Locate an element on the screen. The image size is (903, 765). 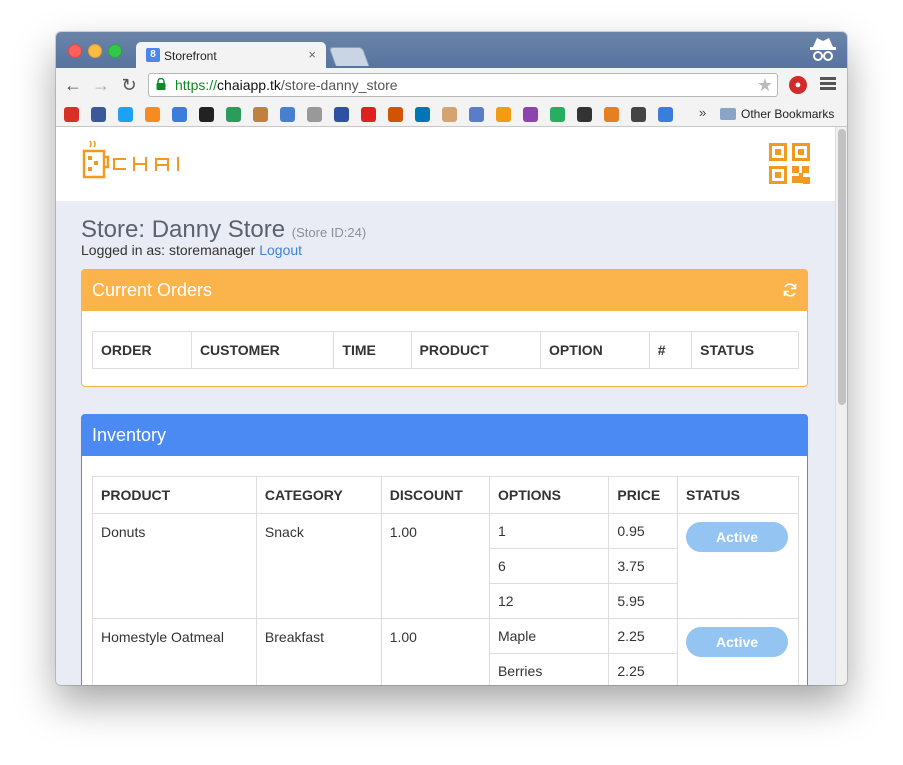
linkedin-icon is located at coordinates (422, 114).